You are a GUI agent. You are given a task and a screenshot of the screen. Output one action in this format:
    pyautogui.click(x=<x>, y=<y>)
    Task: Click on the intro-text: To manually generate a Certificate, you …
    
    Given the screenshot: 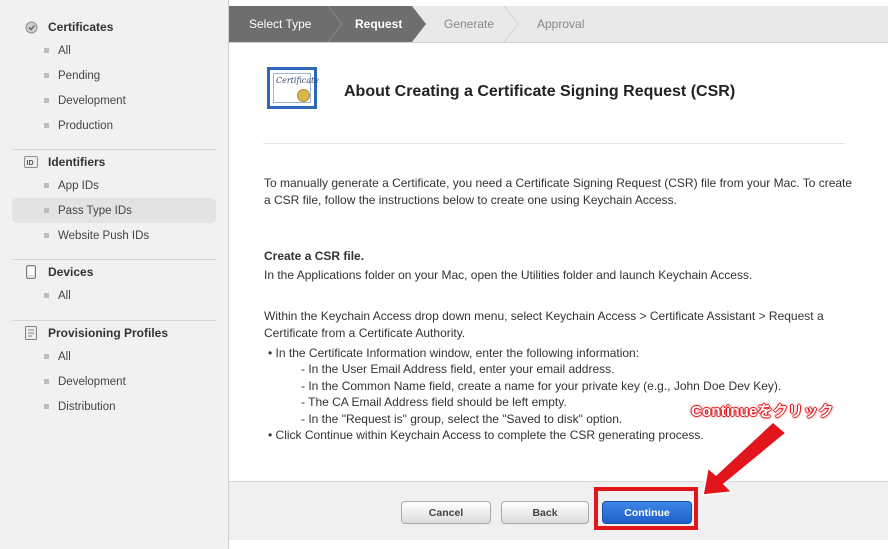 What is the action you would take?
    pyautogui.click(x=558, y=191)
    